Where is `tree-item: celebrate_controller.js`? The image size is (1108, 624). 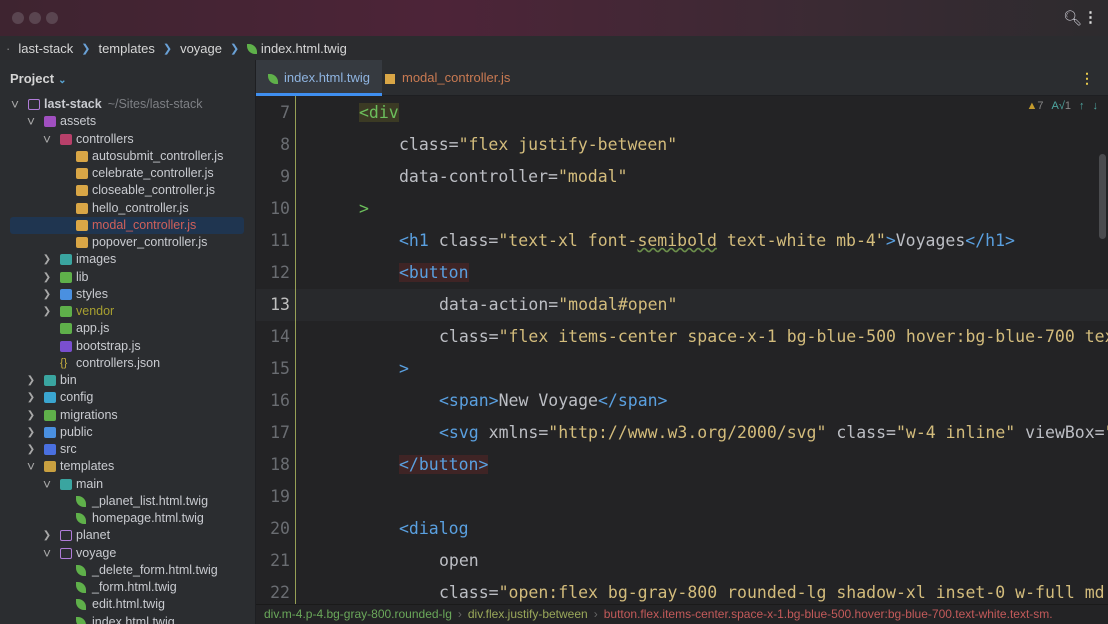
tree-item: celebrate_controller.js is located at coordinates (127, 173).